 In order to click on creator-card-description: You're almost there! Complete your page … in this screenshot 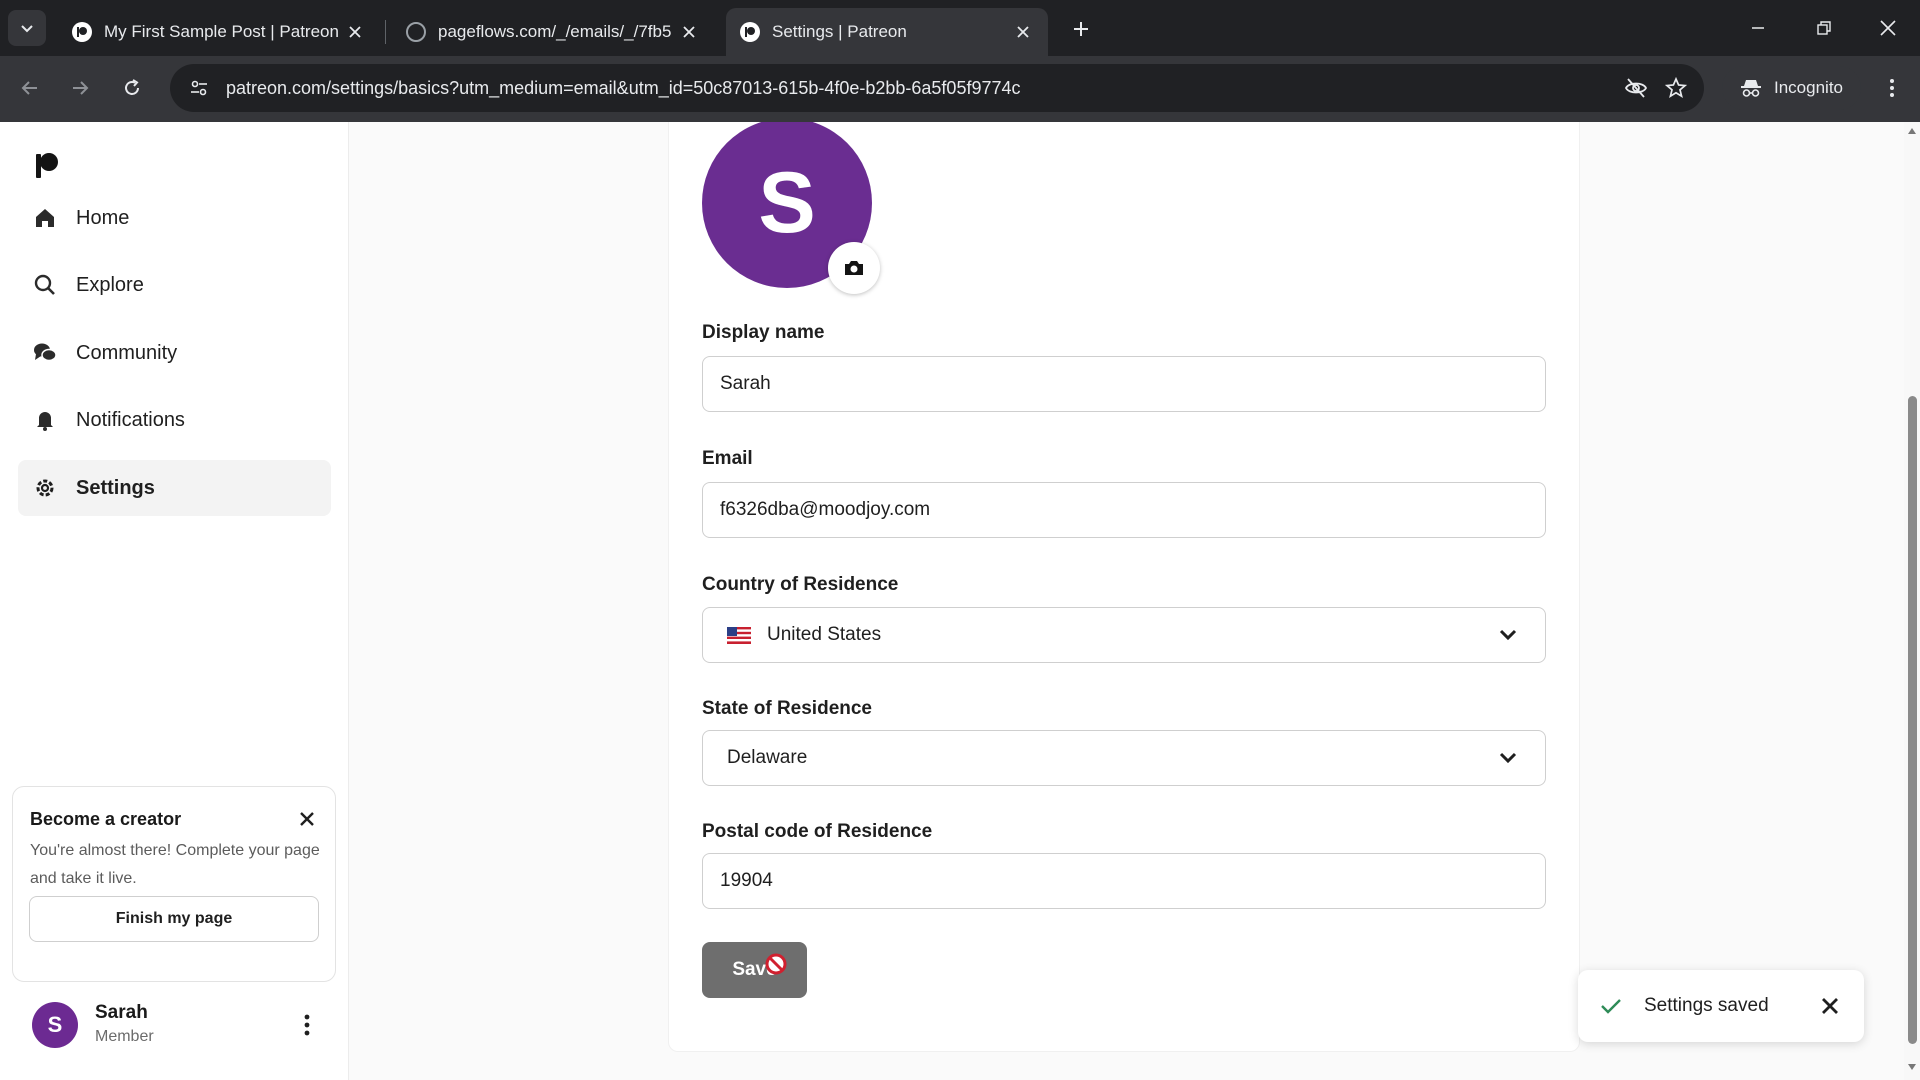, I will do `click(175, 864)`.